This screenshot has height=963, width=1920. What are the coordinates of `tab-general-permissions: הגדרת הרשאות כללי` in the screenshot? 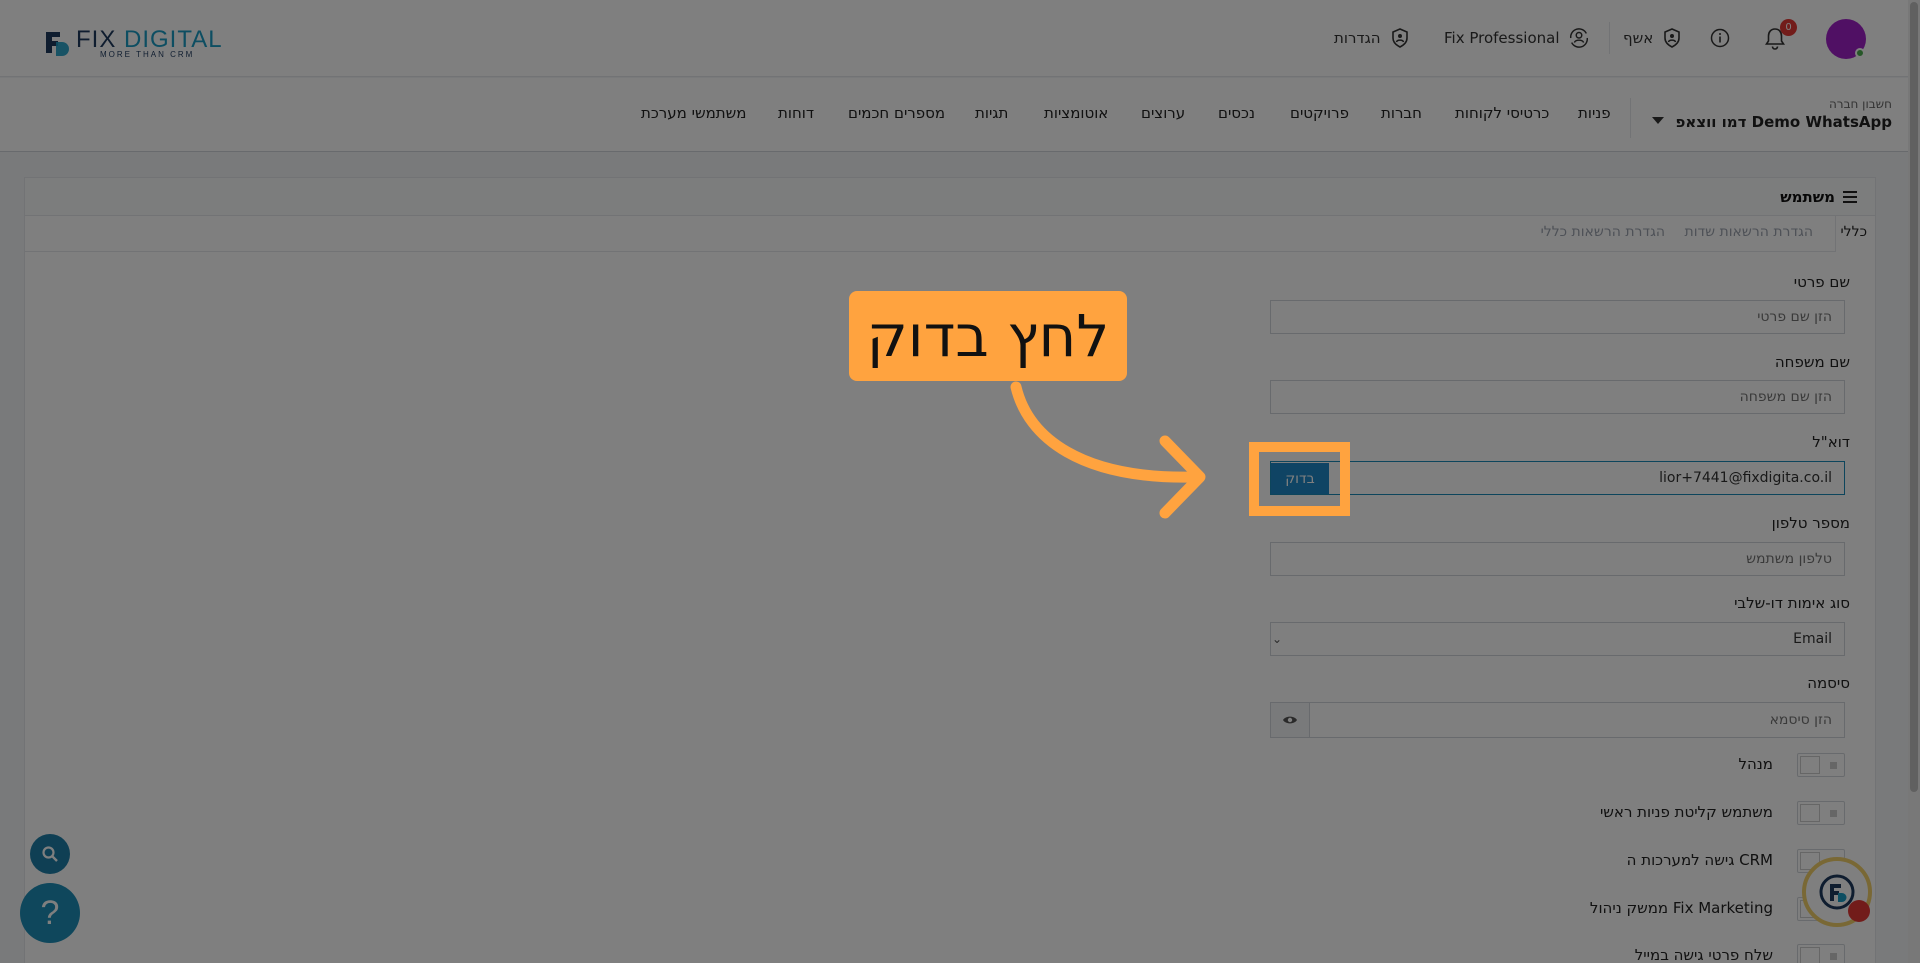 It's located at (1603, 232).